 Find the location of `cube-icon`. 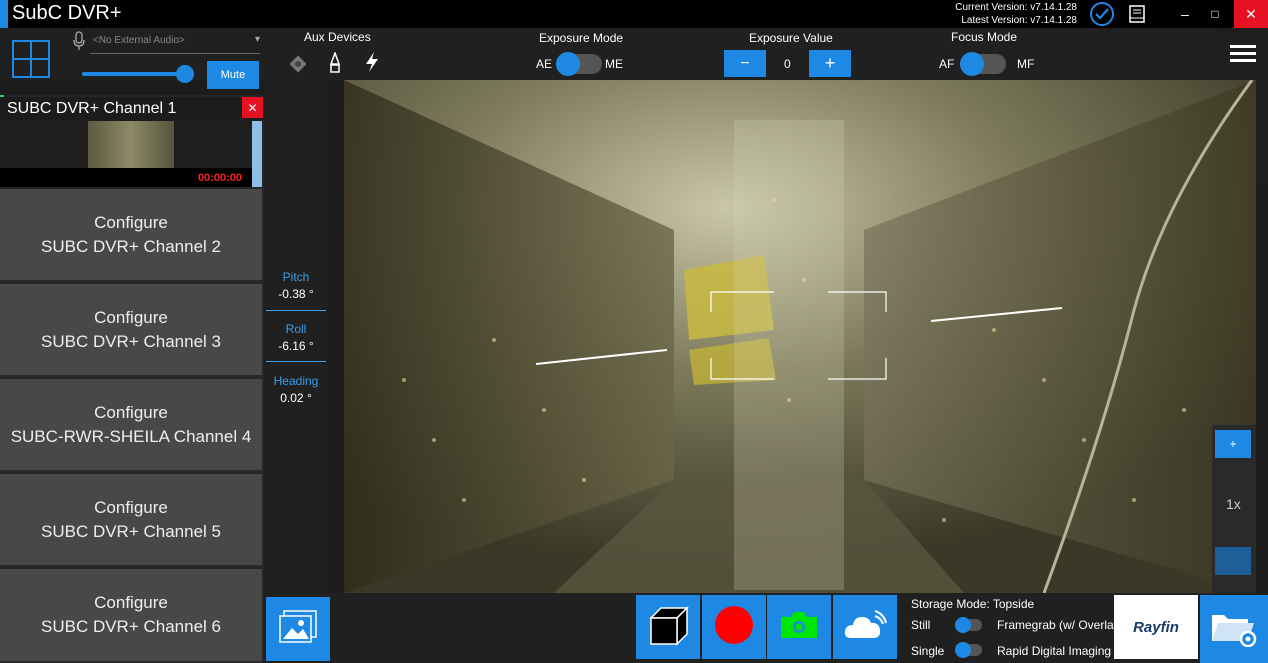

cube-icon is located at coordinates (668, 627).